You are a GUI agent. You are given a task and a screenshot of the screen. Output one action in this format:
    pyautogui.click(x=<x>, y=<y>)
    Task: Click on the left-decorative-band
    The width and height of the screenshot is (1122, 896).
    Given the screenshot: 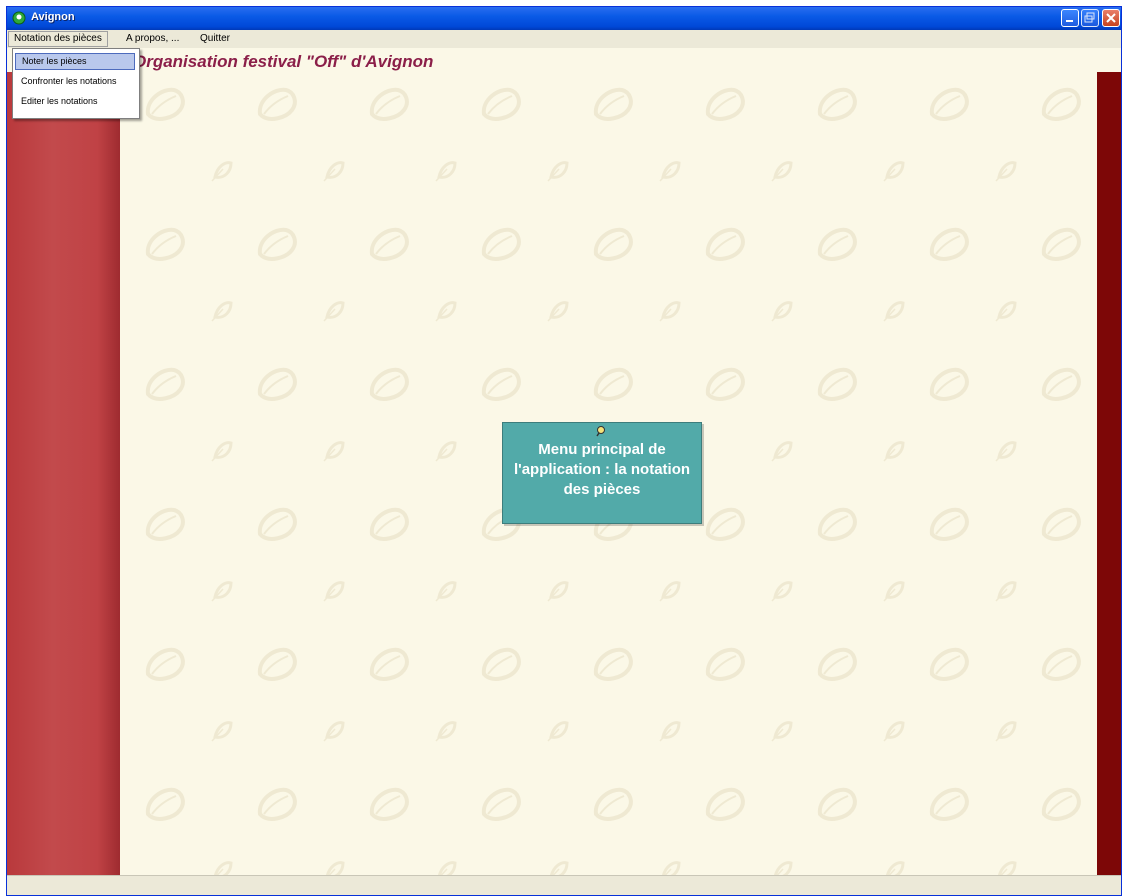 What is the action you would take?
    pyautogui.click(x=65, y=473)
    